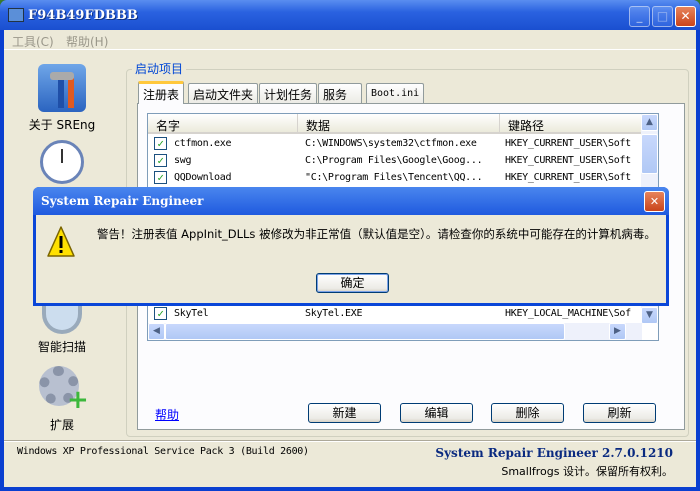 The width and height of the screenshot is (700, 491). Describe the element at coordinates (61, 347) in the screenshot. I see `sidebar-label: 智能扫描` at that location.